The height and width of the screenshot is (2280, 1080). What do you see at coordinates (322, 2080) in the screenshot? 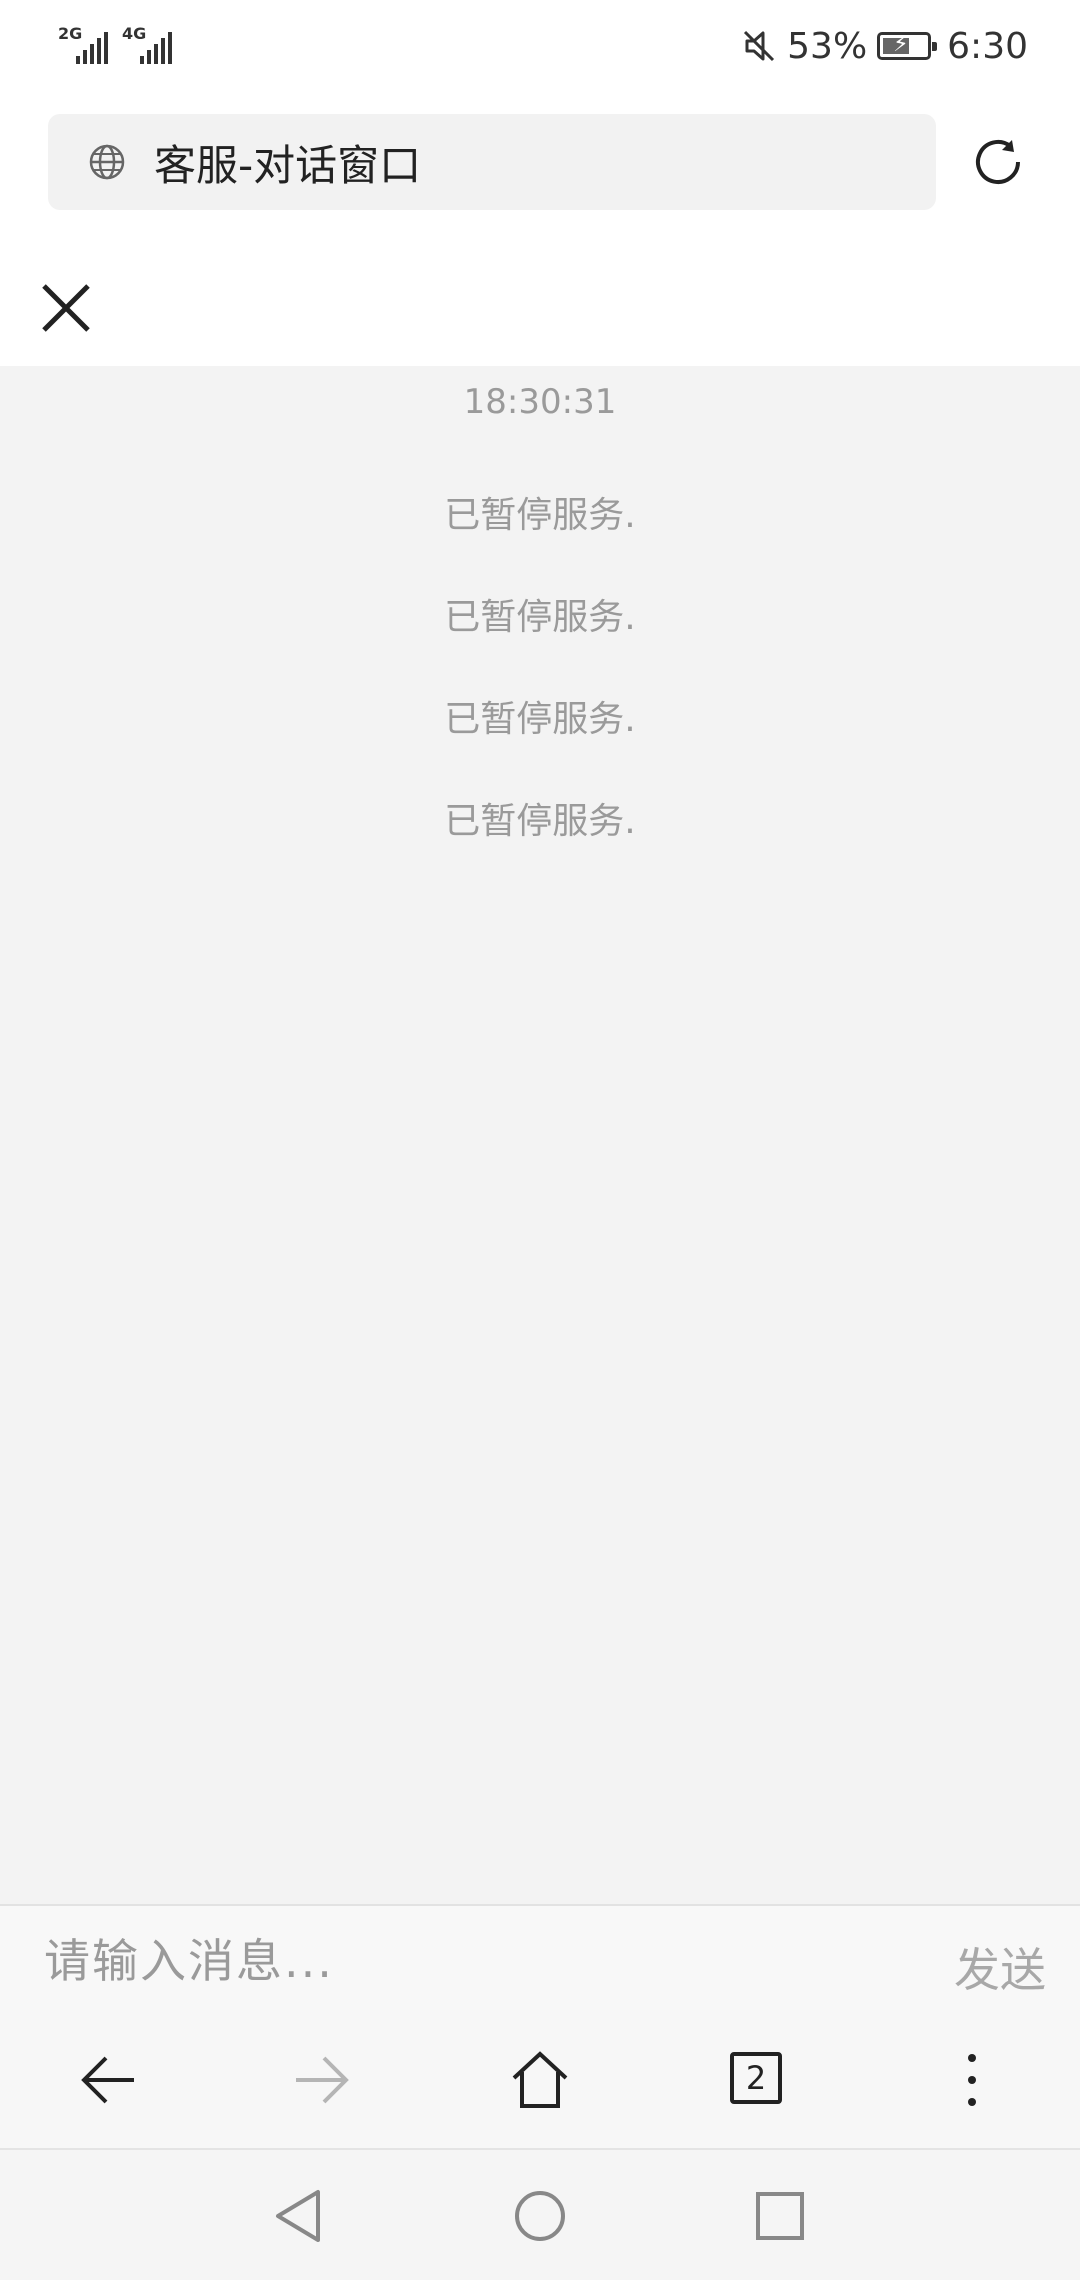
I see `forward-icon` at bounding box center [322, 2080].